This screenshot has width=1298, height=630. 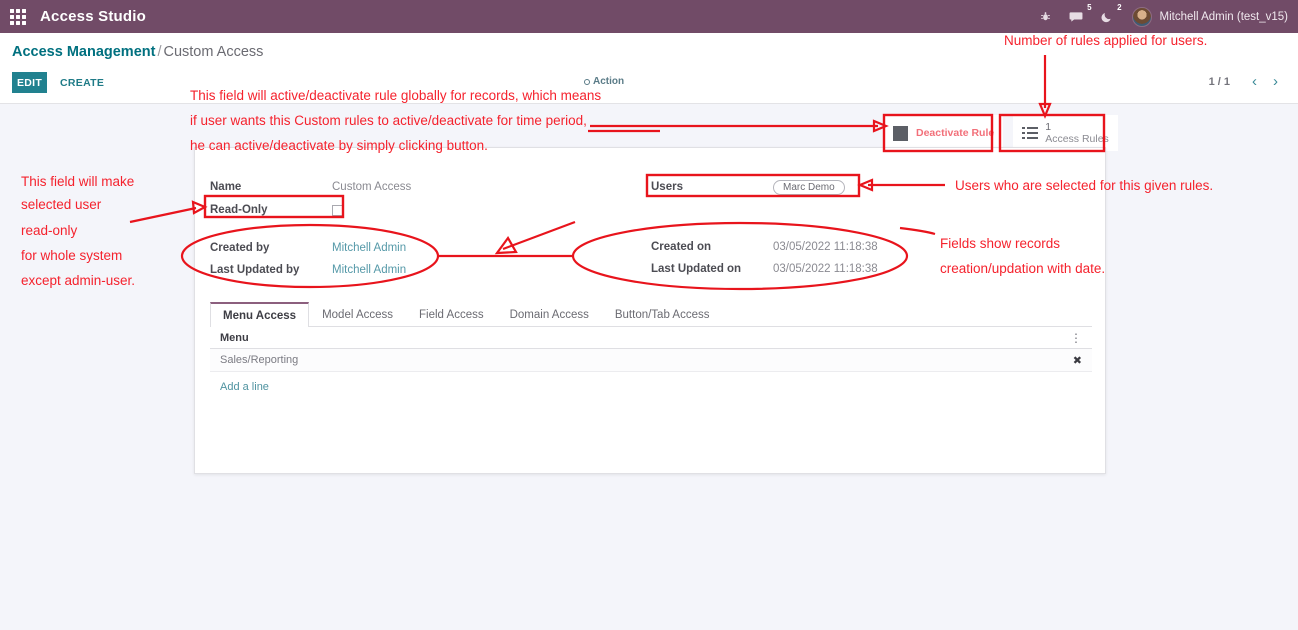 What do you see at coordinates (1076, 338) in the screenshot?
I see `kebab-menu-icon: ⋮` at bounding box center [1076, 338].